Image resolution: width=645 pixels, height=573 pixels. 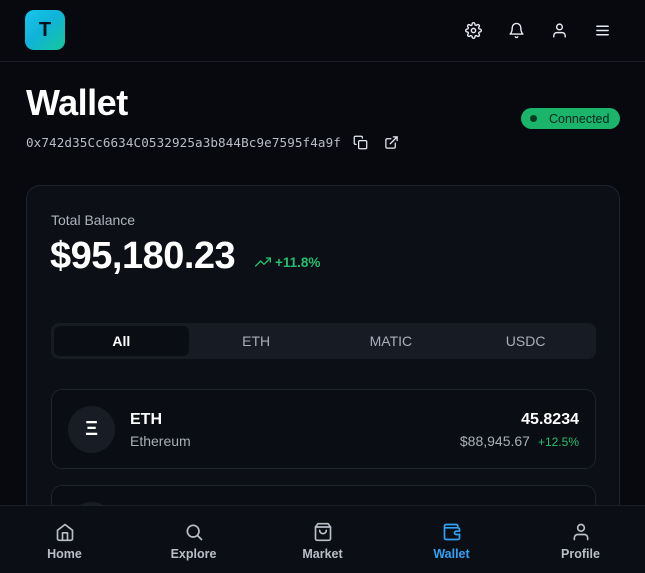 What do you see at coordinates (579, 118) in the screenshot?
I see `status-label: Connected` at bounding box center [579, 118].